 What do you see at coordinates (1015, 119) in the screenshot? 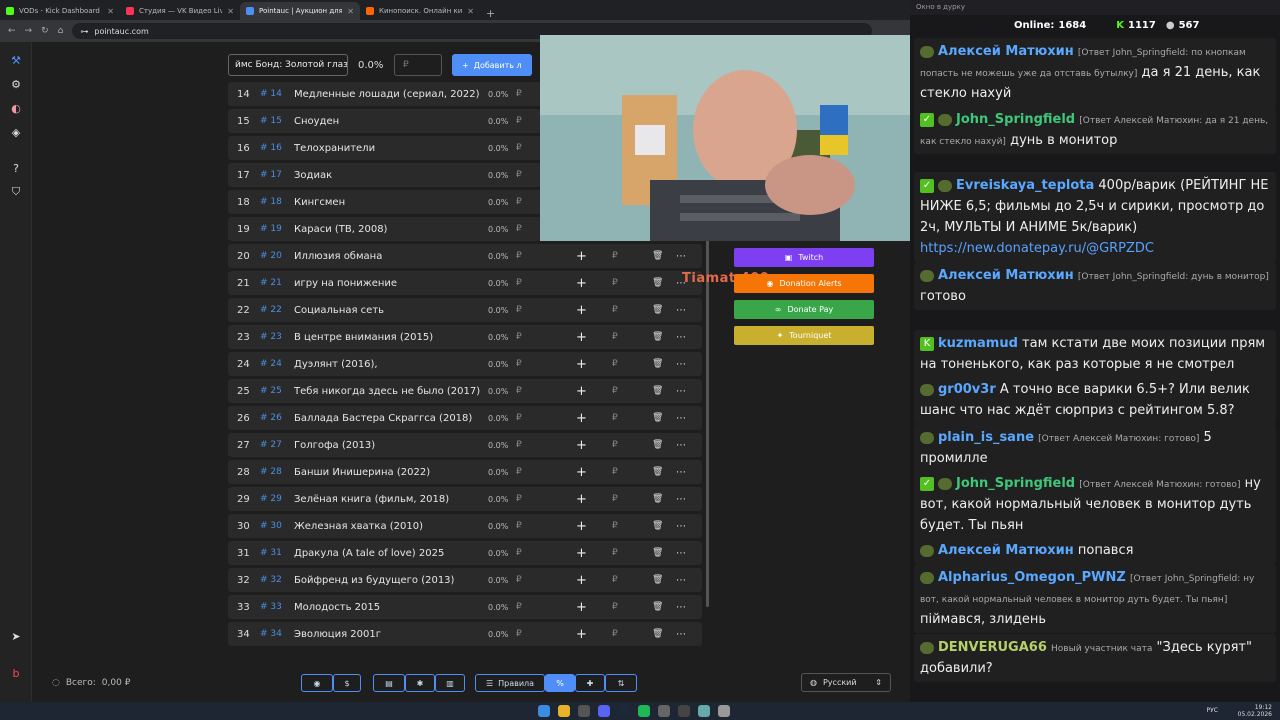
I see `chat-username: John_Springfield` at bounding box center [1015, 119].